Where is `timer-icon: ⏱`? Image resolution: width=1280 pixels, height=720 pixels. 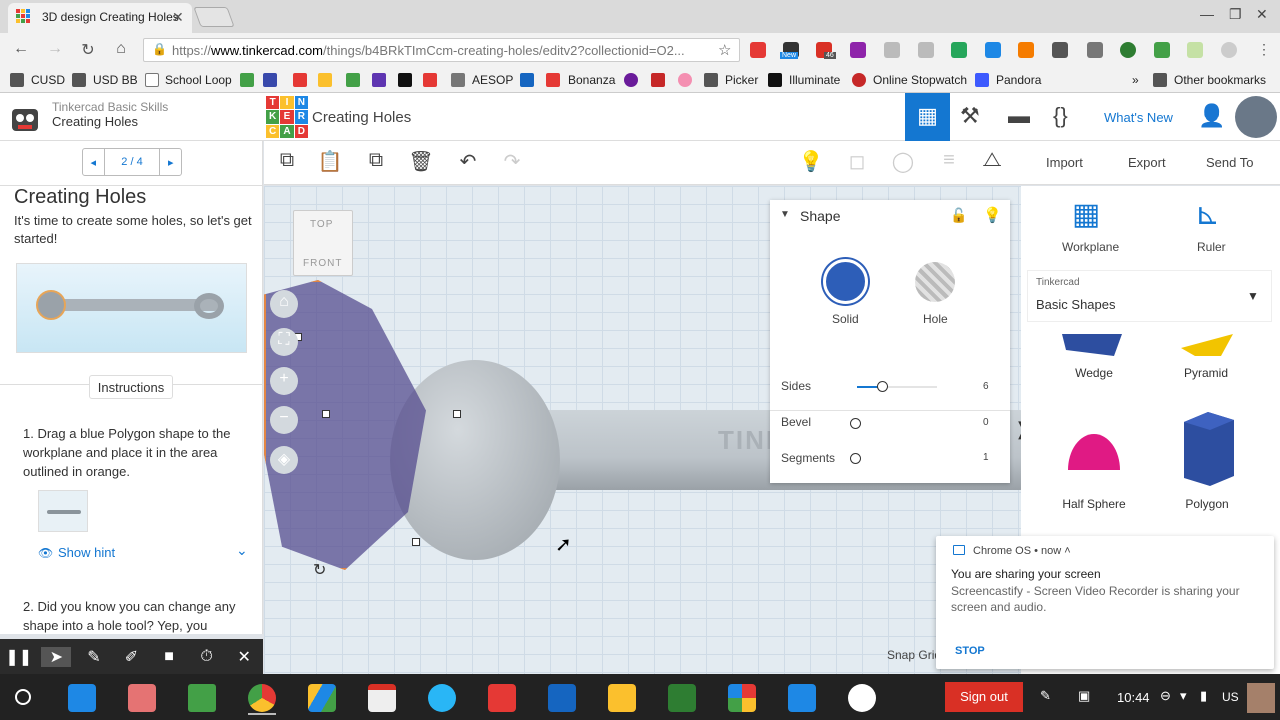
timer-icon: ⏱ is located at coordinates (207, 657).